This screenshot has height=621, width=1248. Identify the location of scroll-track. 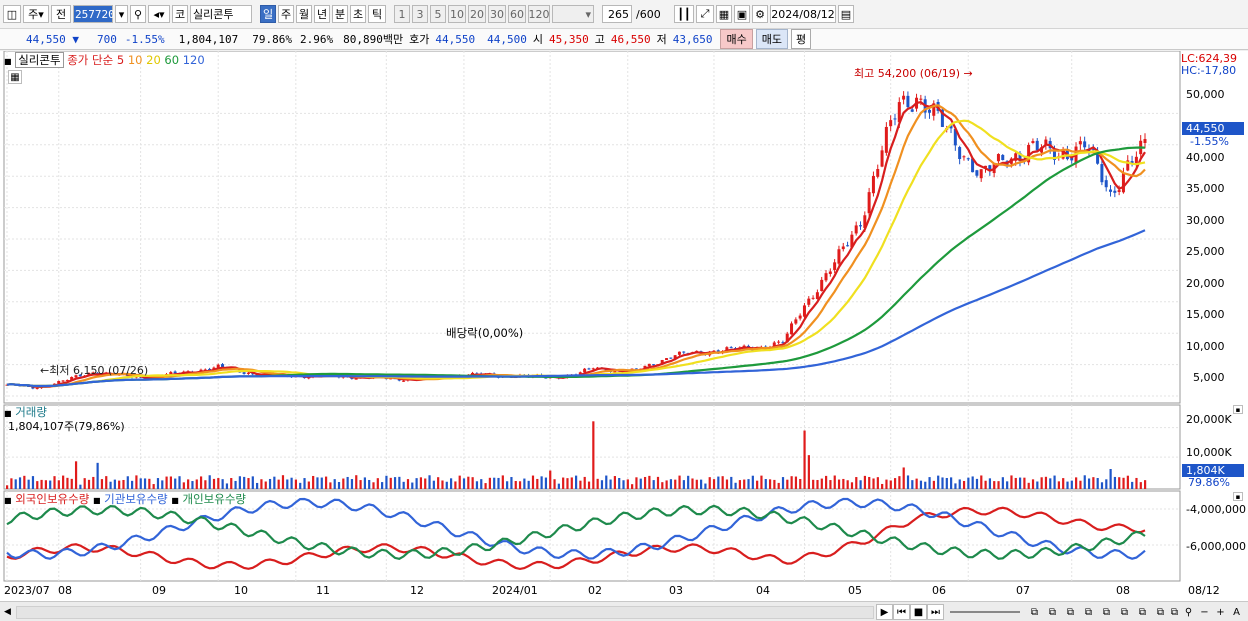
(445, 612).